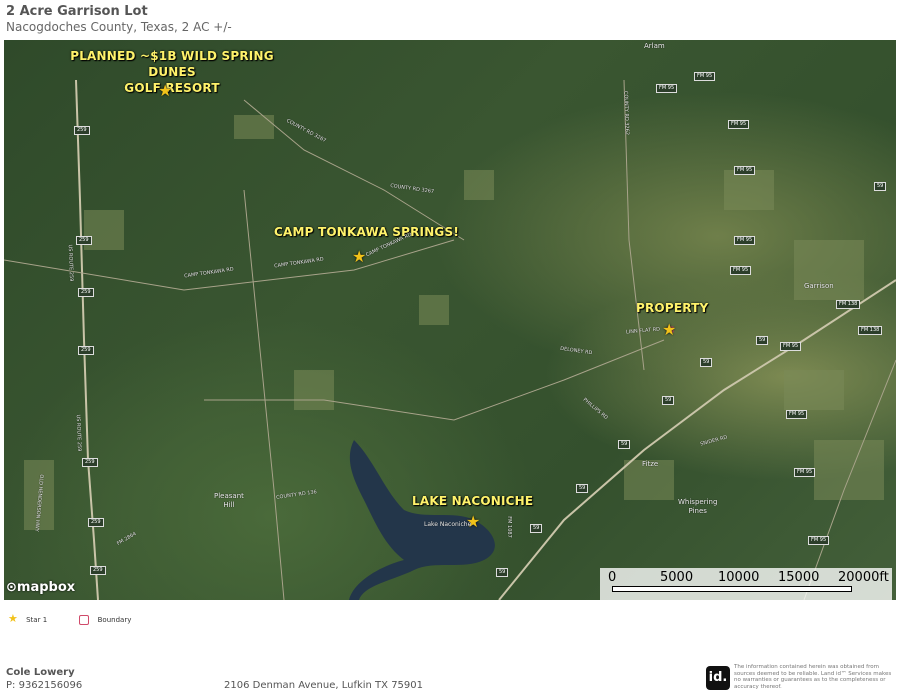 This screenshot has height=696, width=900. What do you see at coordinates (359, 257) in the screenshot?
I see `camp-tonkawa-star-icon: ★` at bounding box center [359, 257].